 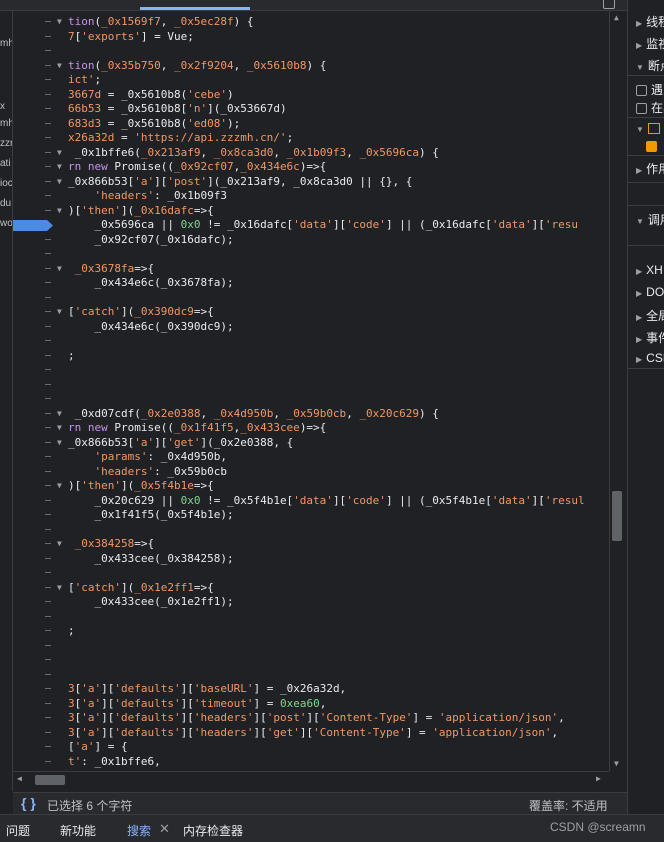 What do you see at coordinates (311, 283) in the screenshot?
I see `code-line: _0x434e6c(_0x3678fa);` at bounding box center [311, 283].